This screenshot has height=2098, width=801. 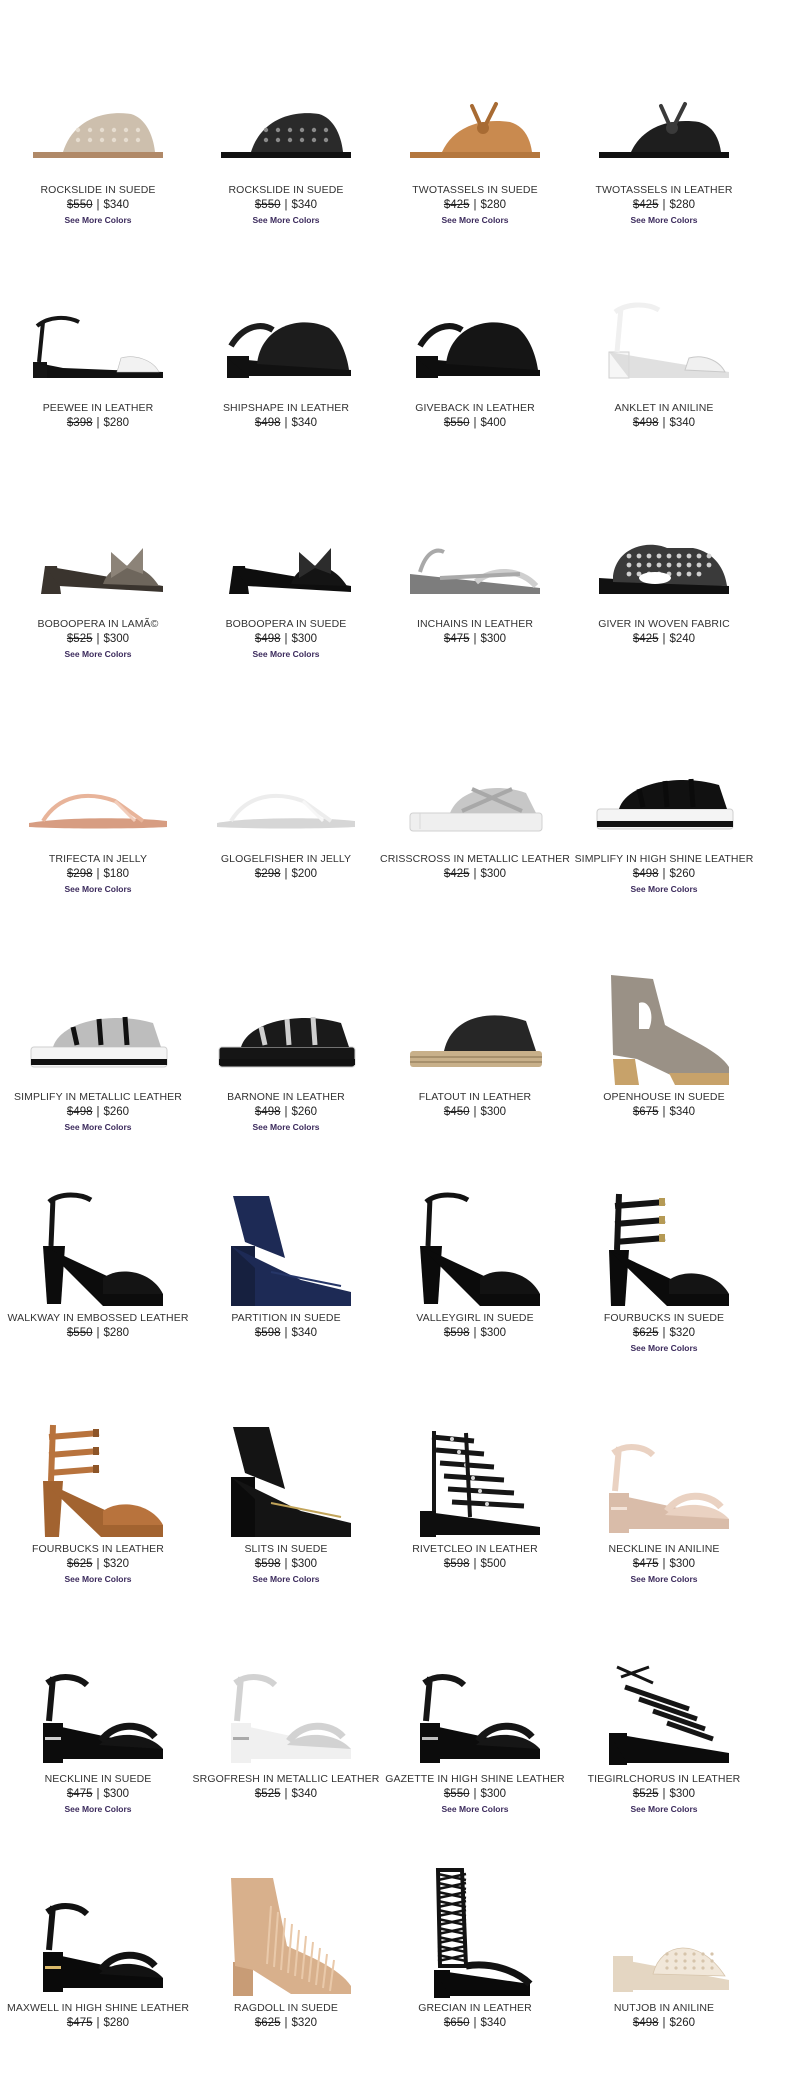 I want to click on product-name: TRIFECTA IN JELLY, so click(x=98, y=859).